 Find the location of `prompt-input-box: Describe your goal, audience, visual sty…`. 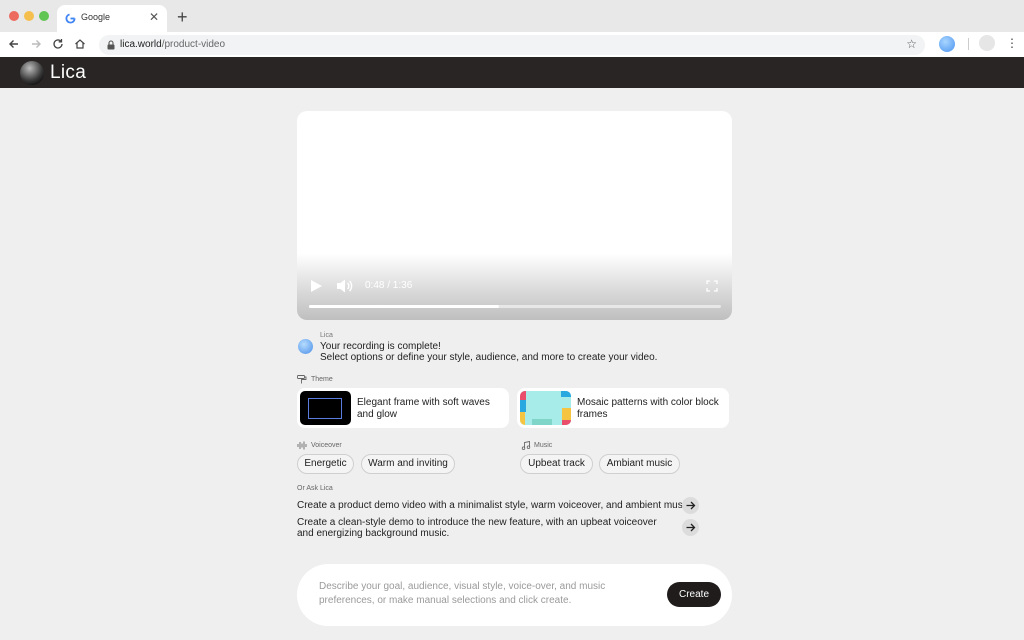

prompt-input-box: Describe your goal, audience, visual sty… is located at coordinates (514, 595).